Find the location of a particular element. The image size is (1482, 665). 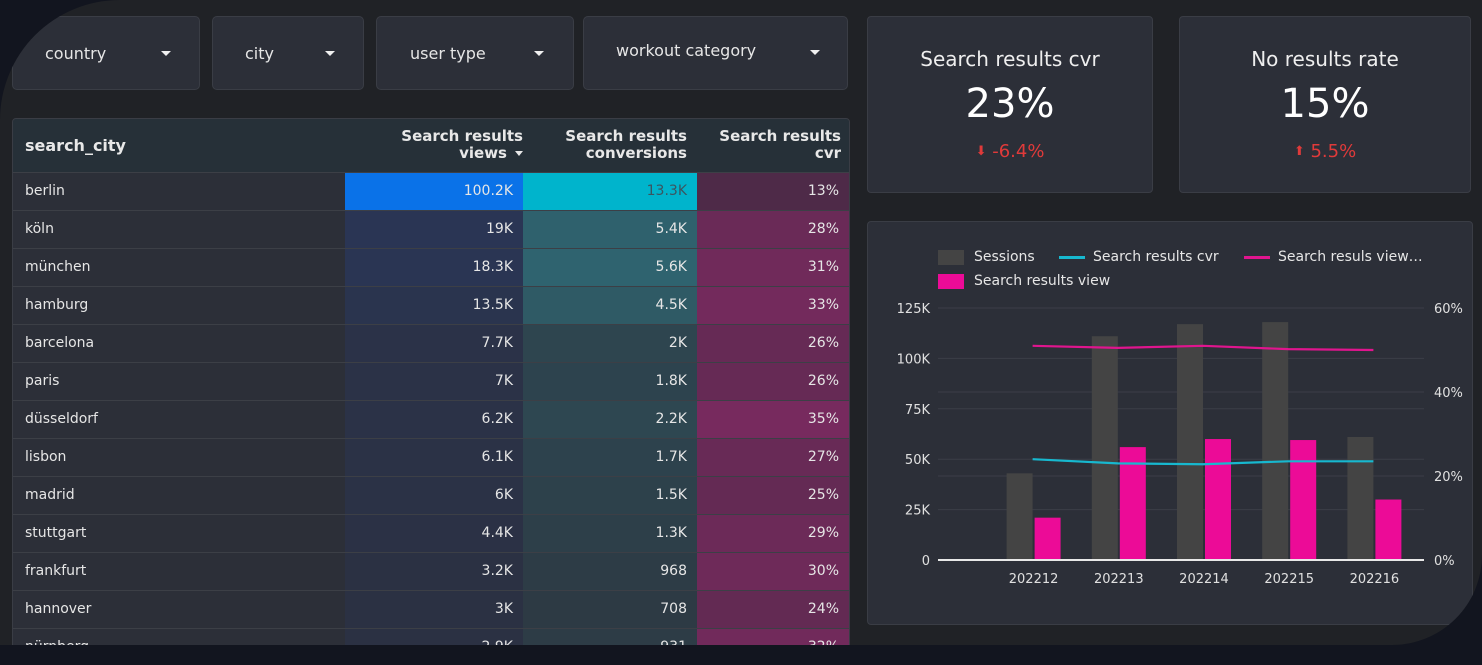

filter-user-type: user type is located at coordinates (475, 53).